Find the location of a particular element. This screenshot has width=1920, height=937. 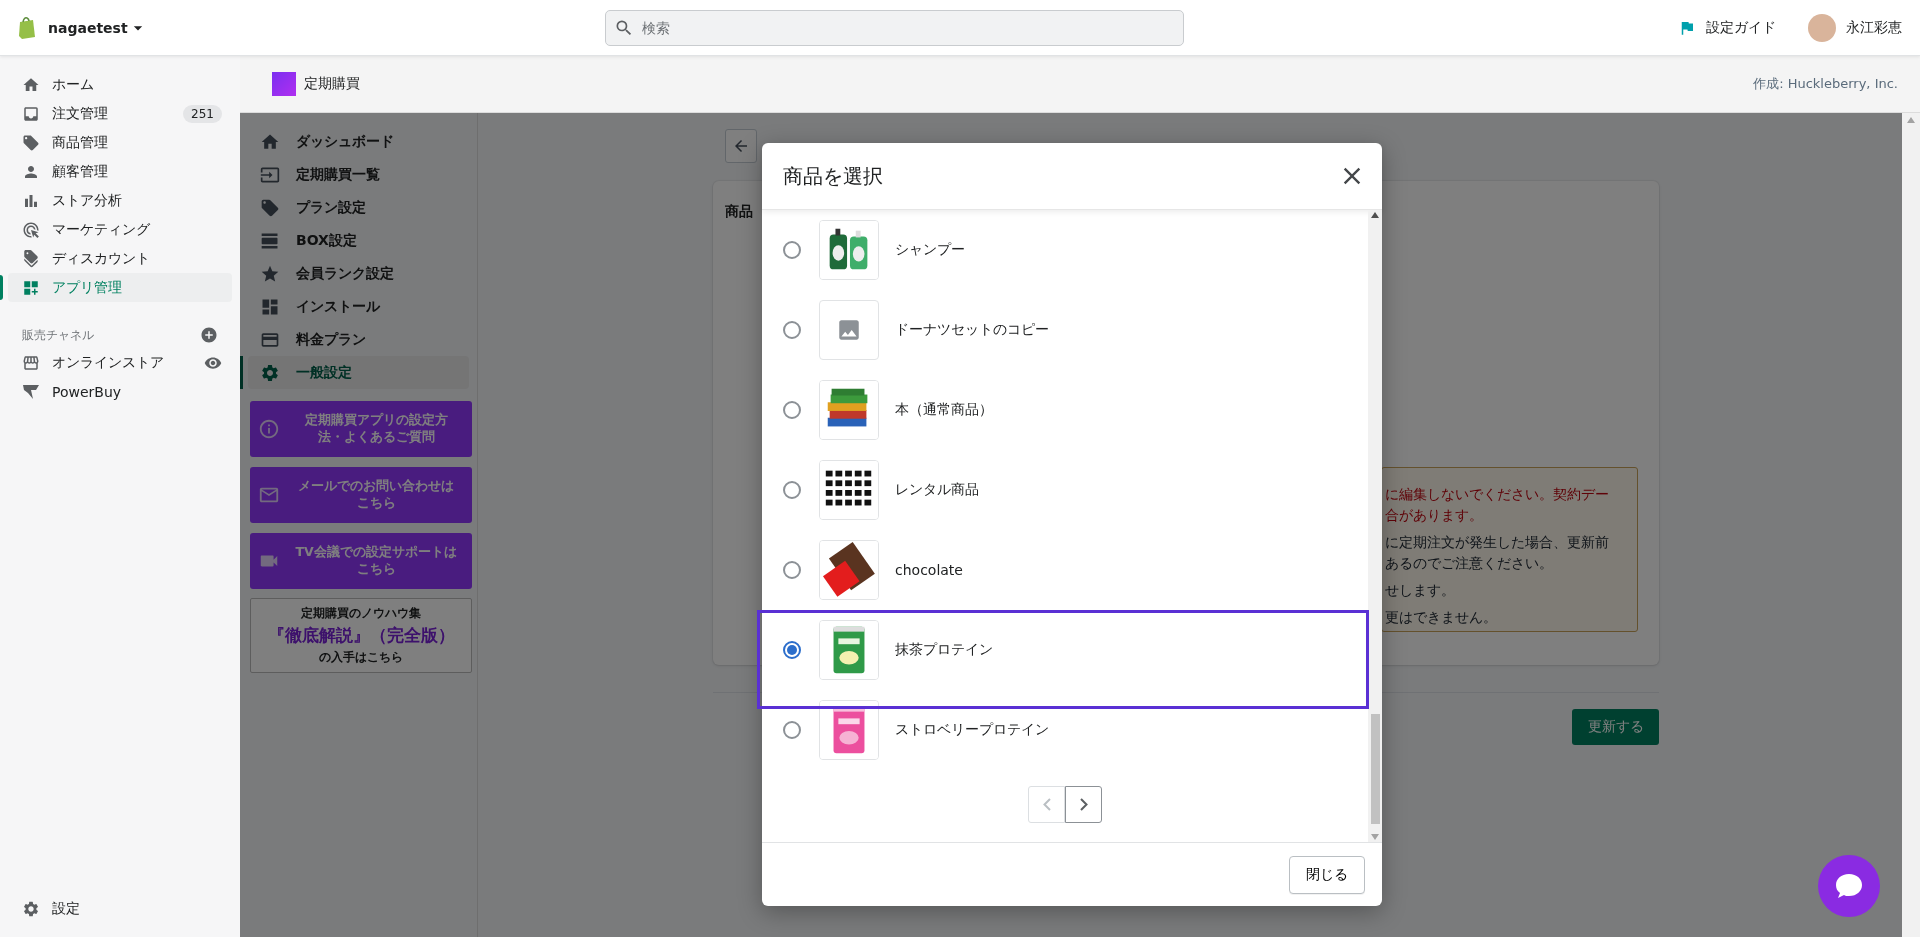

chevron-left-icon is located at coordinates (1046, 804).